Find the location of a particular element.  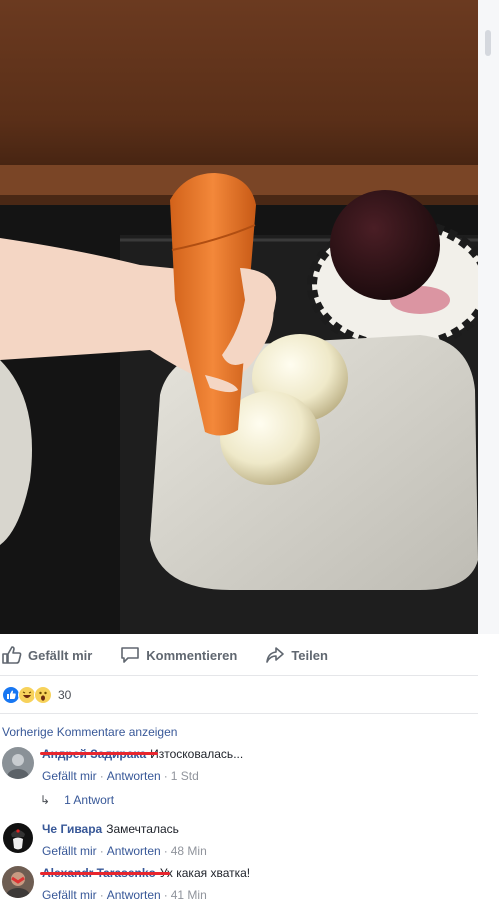

comment-time: 48 Min is located at coordinates (189, 851).